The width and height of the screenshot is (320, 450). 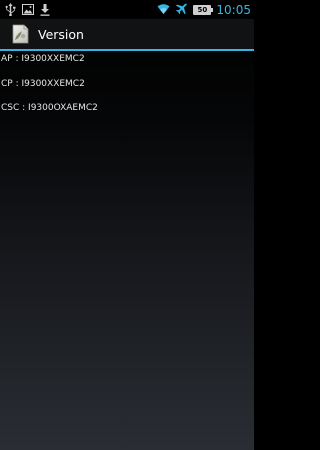 What do you see at coordinates (45, 9) in the screenshot?
I see `download-icon` at bounding box center [45, 9].